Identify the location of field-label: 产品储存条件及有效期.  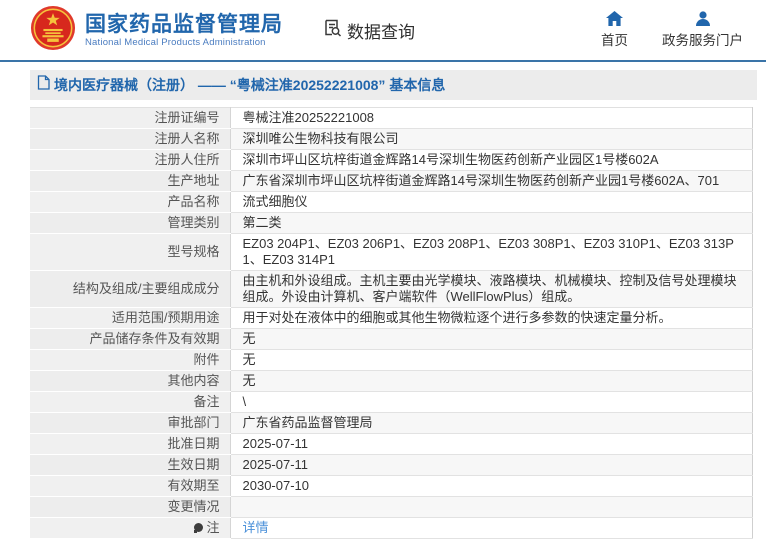
(130, 339).